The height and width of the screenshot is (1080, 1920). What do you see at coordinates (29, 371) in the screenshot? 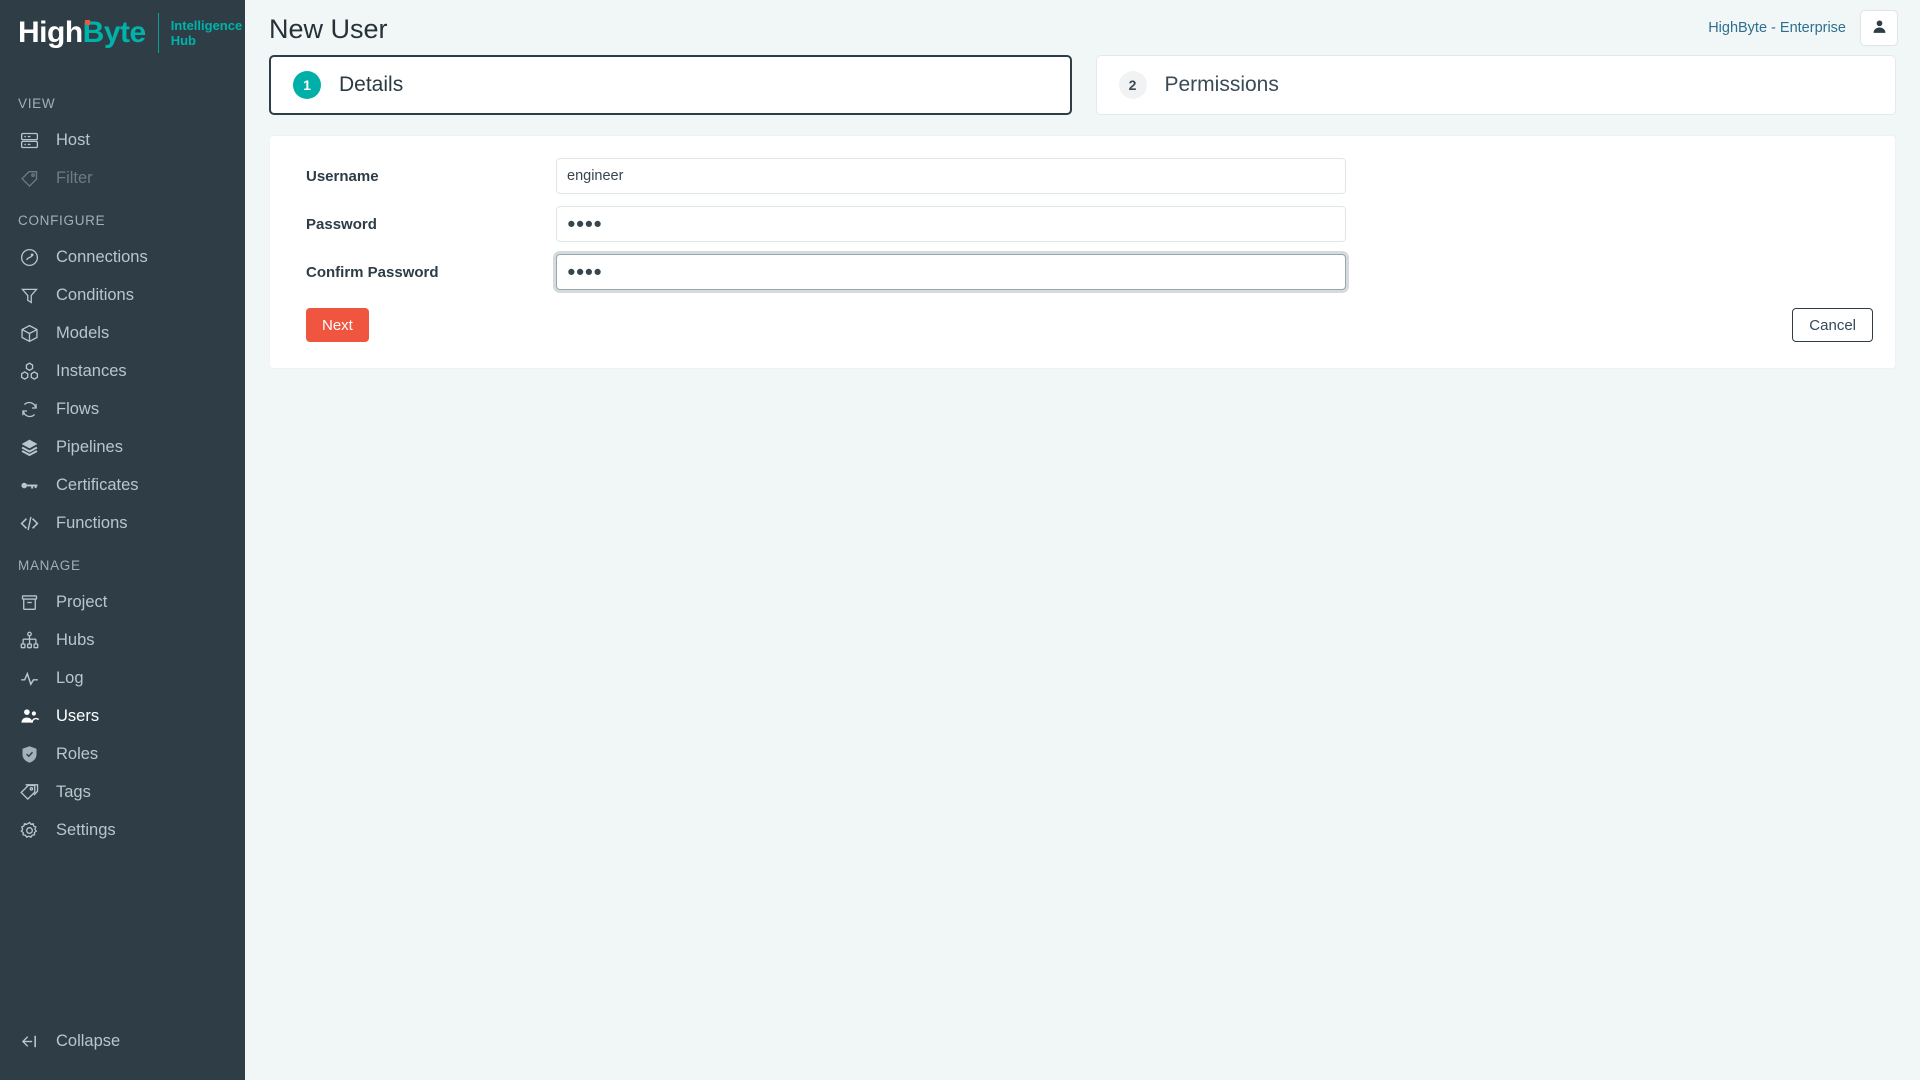
I see `cubes-icon` at bounding box center [29, 371].